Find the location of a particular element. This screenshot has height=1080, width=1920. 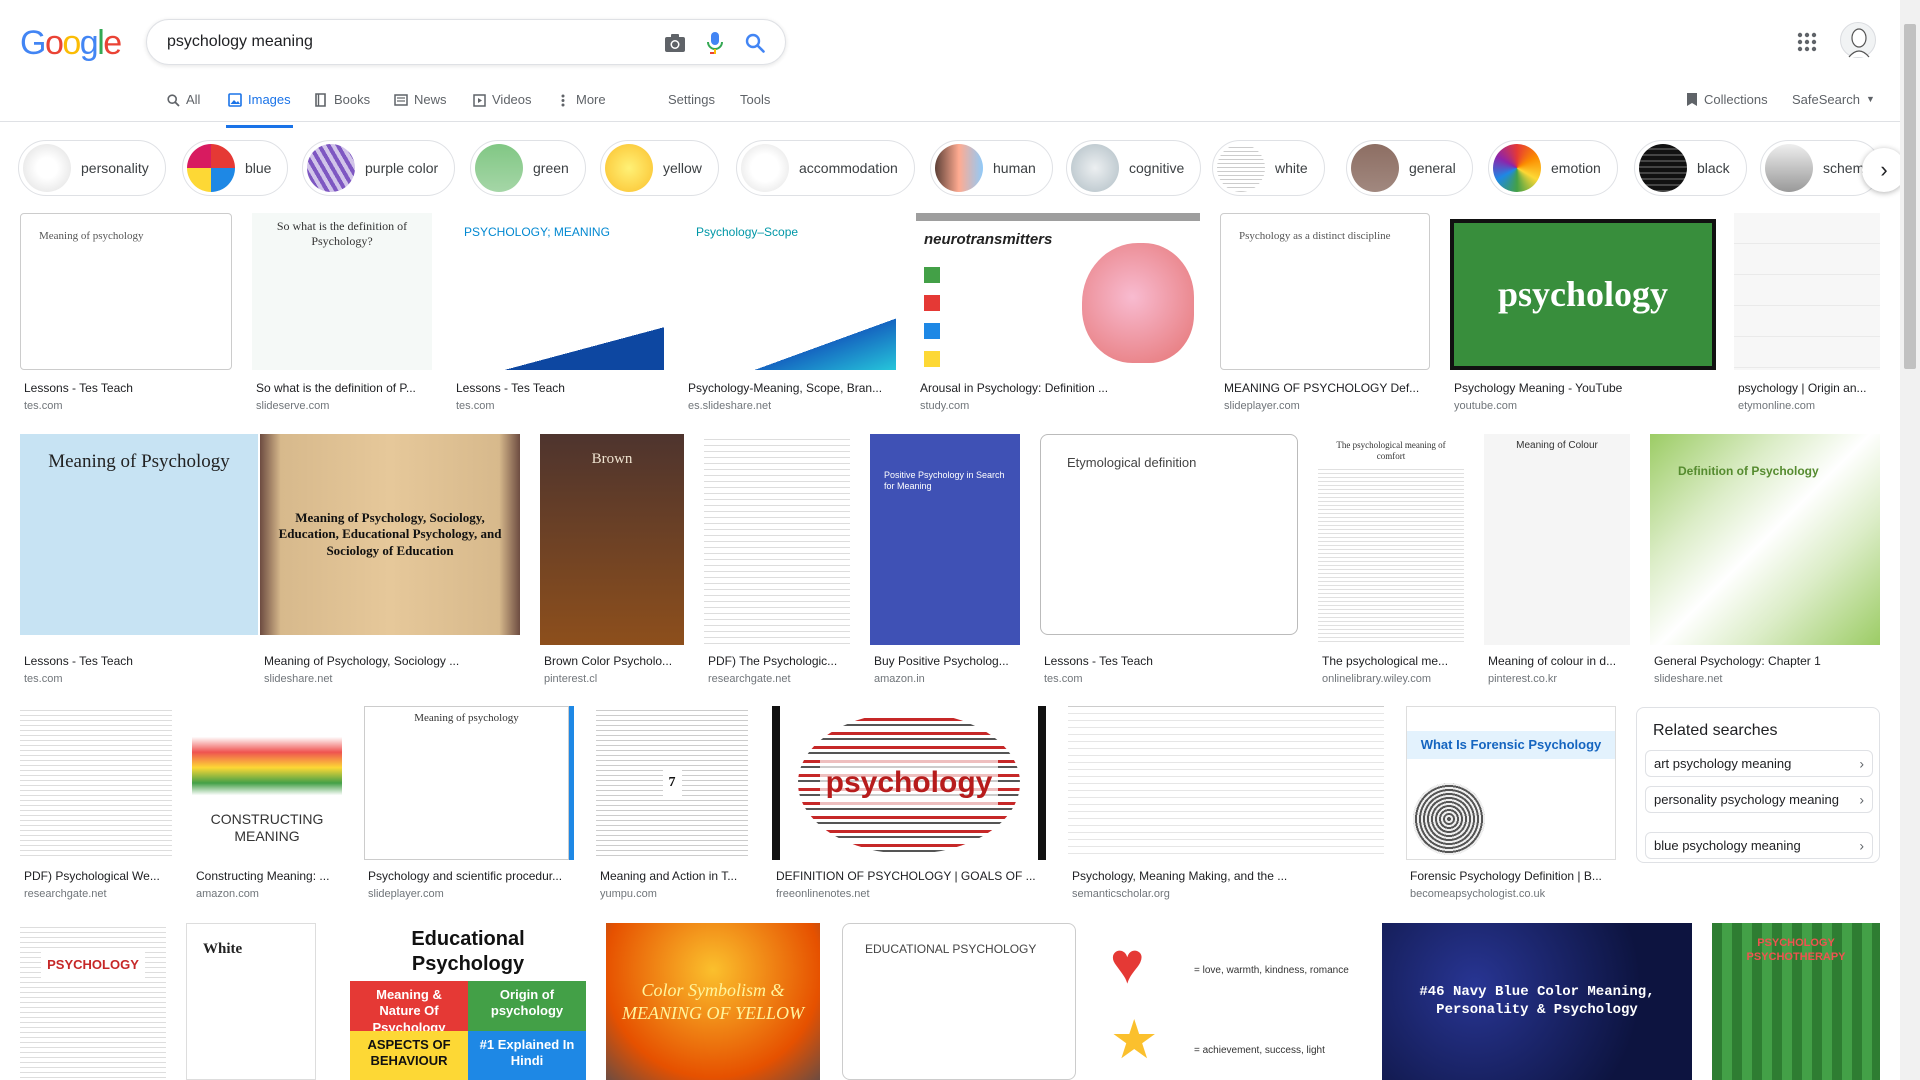

result-thumbnail: 7 is located at coordinates (672, 783).